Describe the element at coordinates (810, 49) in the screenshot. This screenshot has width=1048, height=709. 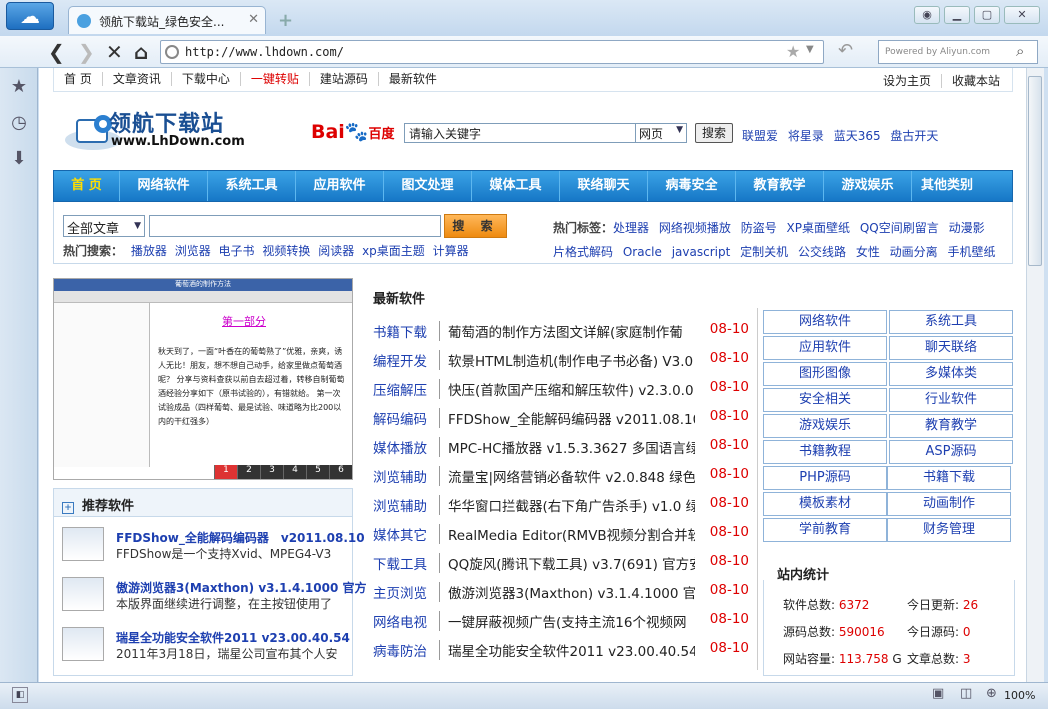
I see `dropdown-icon: ▼` at that location.